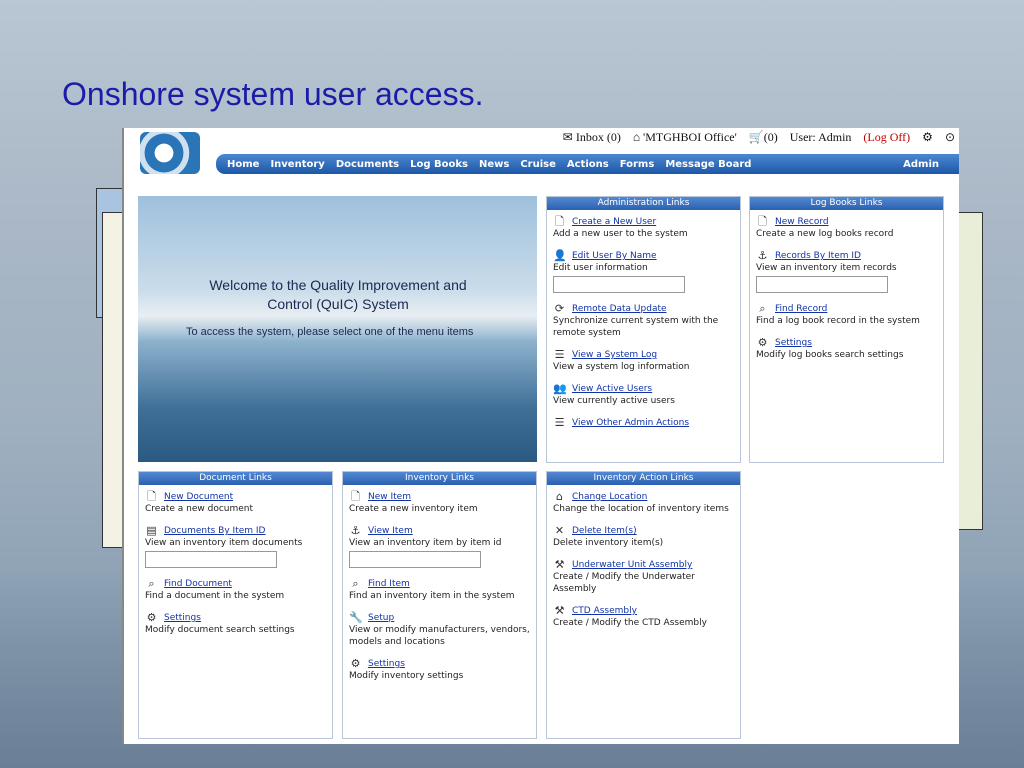 The height and width of the screenshot is (768, 1024). I want to click on link-description: View an inventory item records, so click(826, 268).